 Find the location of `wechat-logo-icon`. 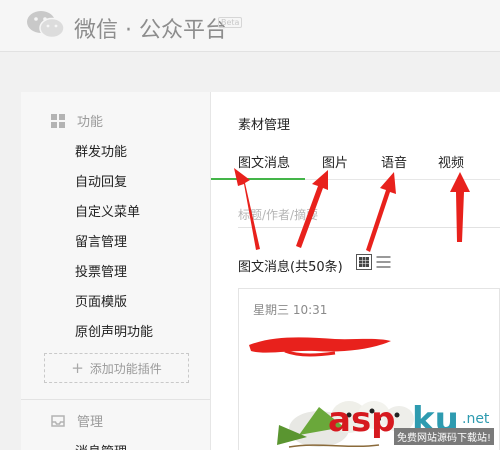

wechat-logo-icon is located at coordinates (46, 25).